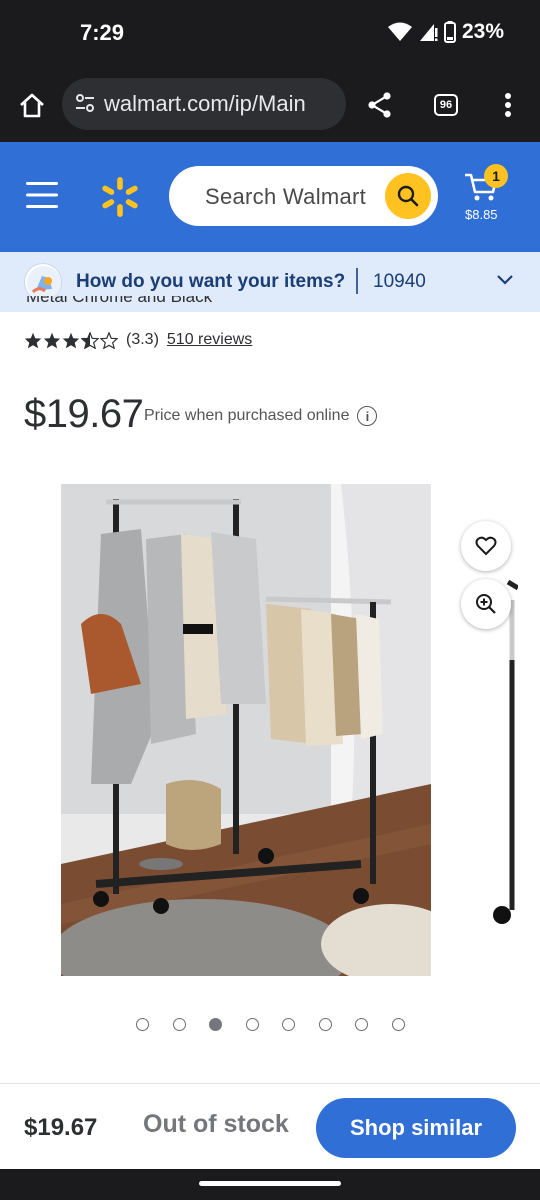 The width and height of the screenshot is (540, 1200). I want to click on image-carousel-dots, so click(270, 1024).